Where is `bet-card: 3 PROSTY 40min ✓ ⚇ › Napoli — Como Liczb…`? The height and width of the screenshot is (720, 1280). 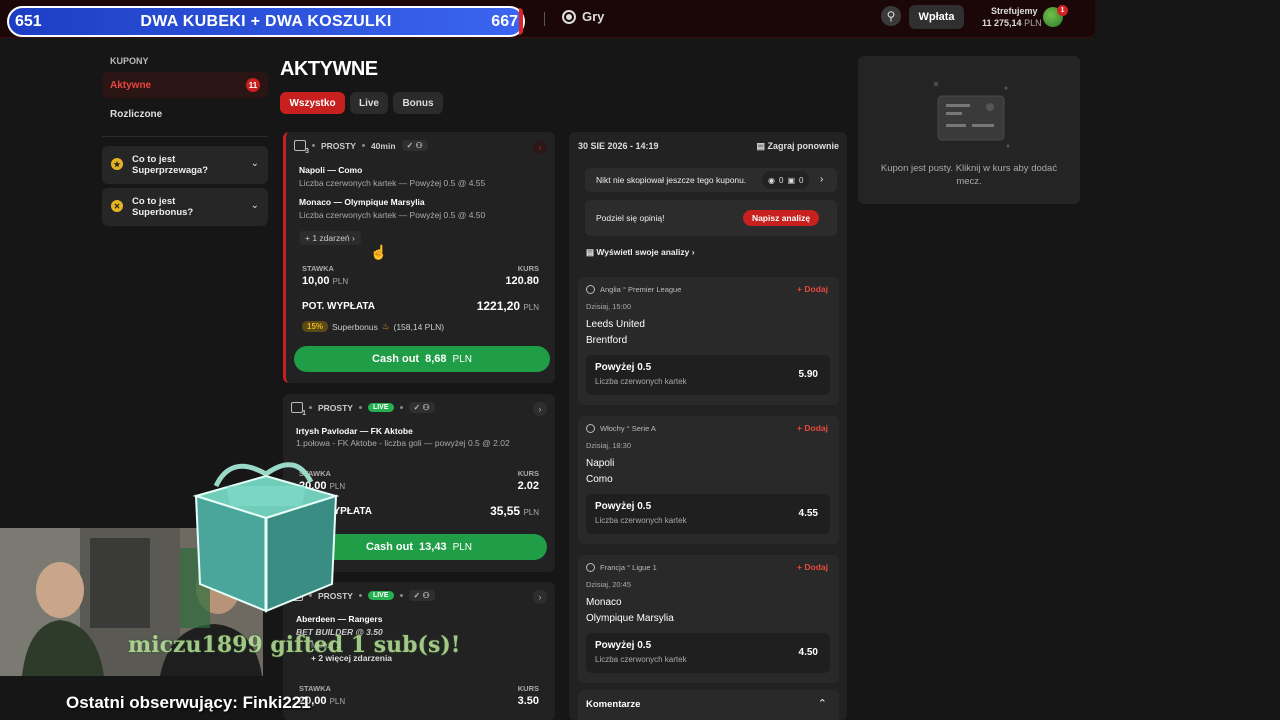
bet-card: 3 PROSTY 40min ✓ ⚇ › Napoli — Como Liczb… is located at coordinates (419, 257).